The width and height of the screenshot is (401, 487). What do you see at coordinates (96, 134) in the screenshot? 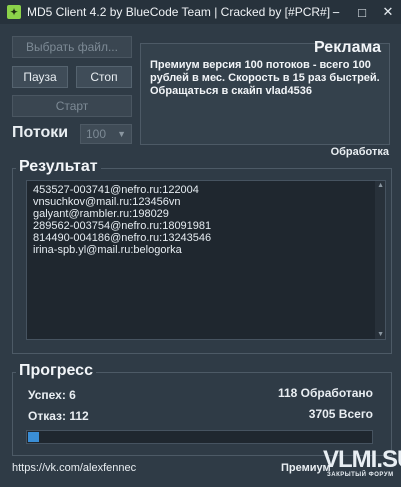
I see `threads-value: 100` at bounding box center [96, 134].